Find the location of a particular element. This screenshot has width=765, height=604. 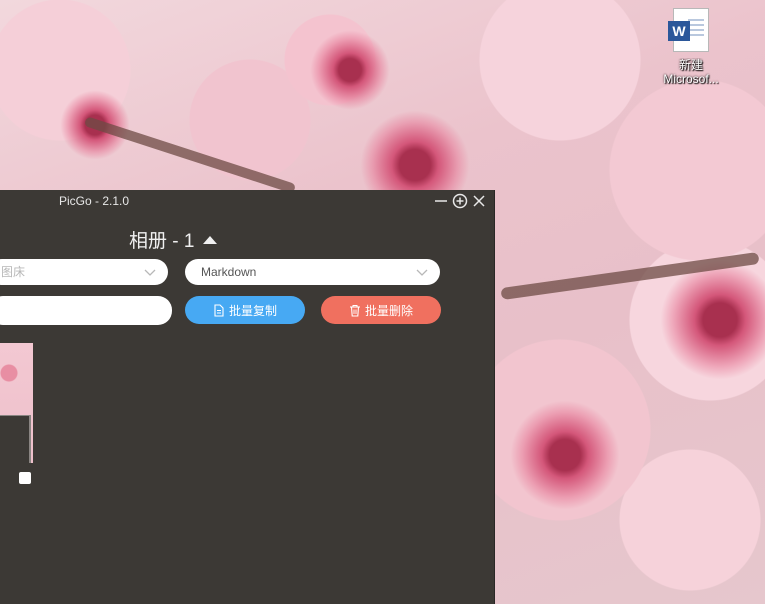

window-title: PicGo - 2.1.0 is located at coordinates (94, 201).